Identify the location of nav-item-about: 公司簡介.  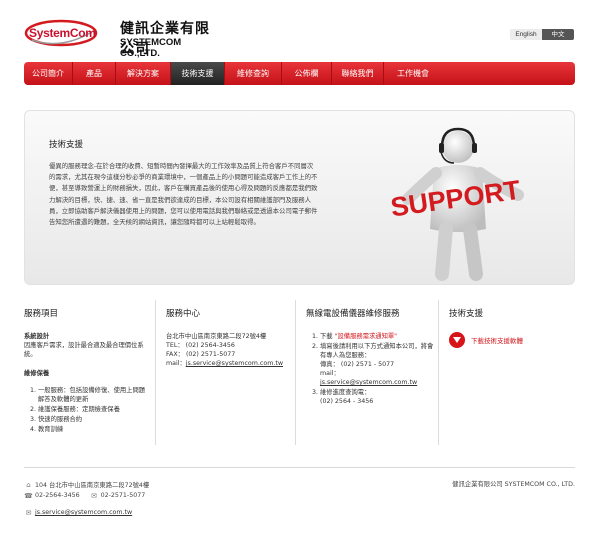
(48, 73).